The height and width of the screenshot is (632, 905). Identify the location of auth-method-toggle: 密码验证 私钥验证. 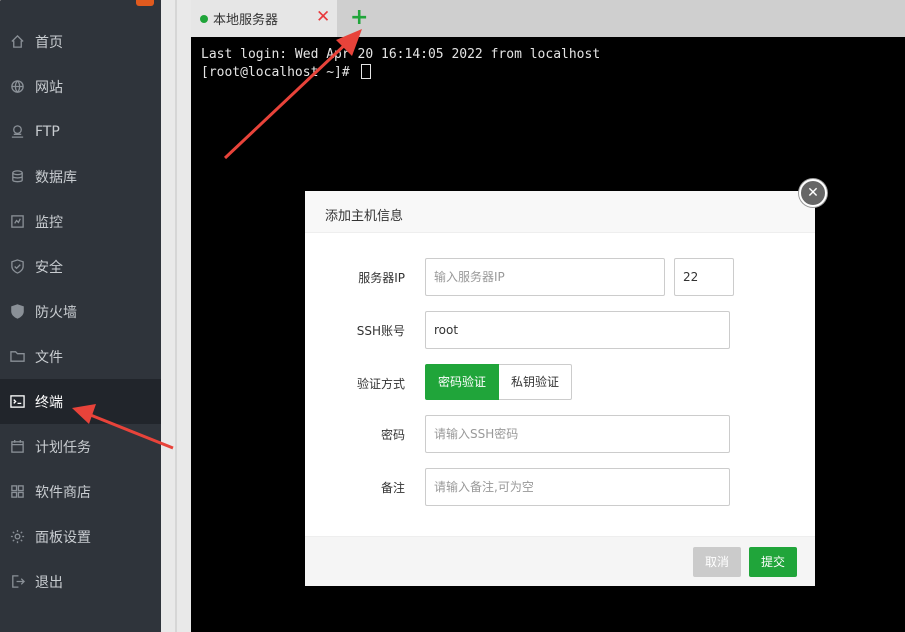
(499, 382).